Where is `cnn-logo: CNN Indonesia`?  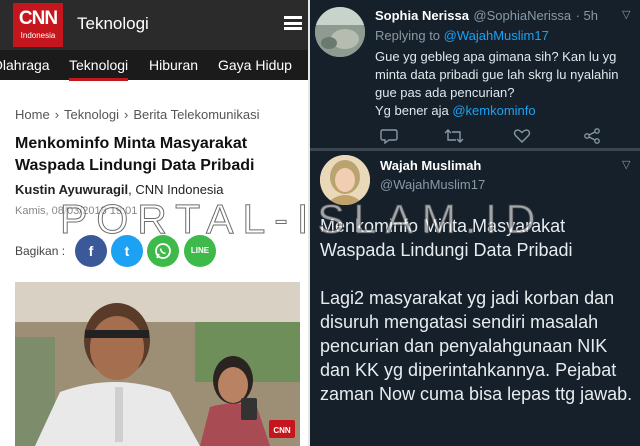 cnn-logo: CNN Indonesia is located at coordinates (38, 25).